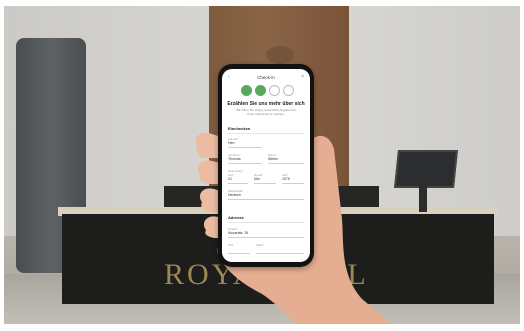 The width and height of the screenshot is (524, 331). Describe the element at coordinates (239, 128) in the screenshot. I see `section-title-checkin: Einchecken` at that location.